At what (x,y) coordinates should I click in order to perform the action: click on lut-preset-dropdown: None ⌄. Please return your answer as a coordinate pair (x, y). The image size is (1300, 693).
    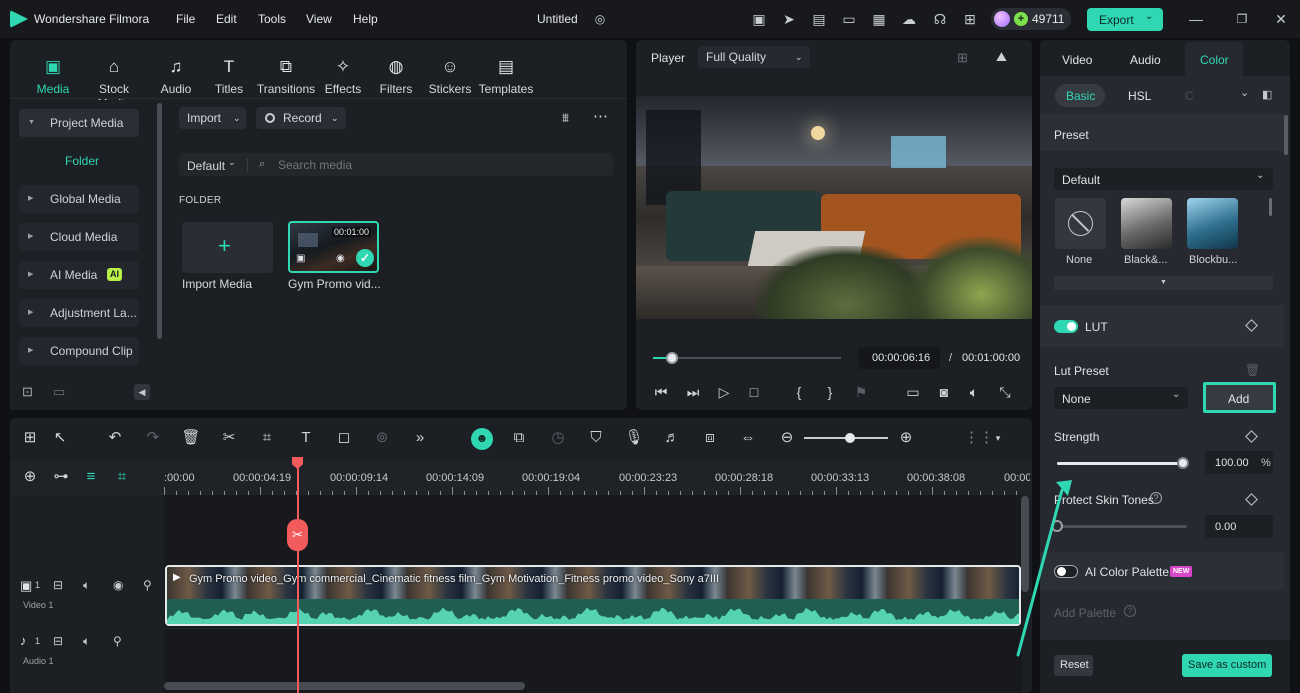
    Looking at the image, I should click on (1121, 398).